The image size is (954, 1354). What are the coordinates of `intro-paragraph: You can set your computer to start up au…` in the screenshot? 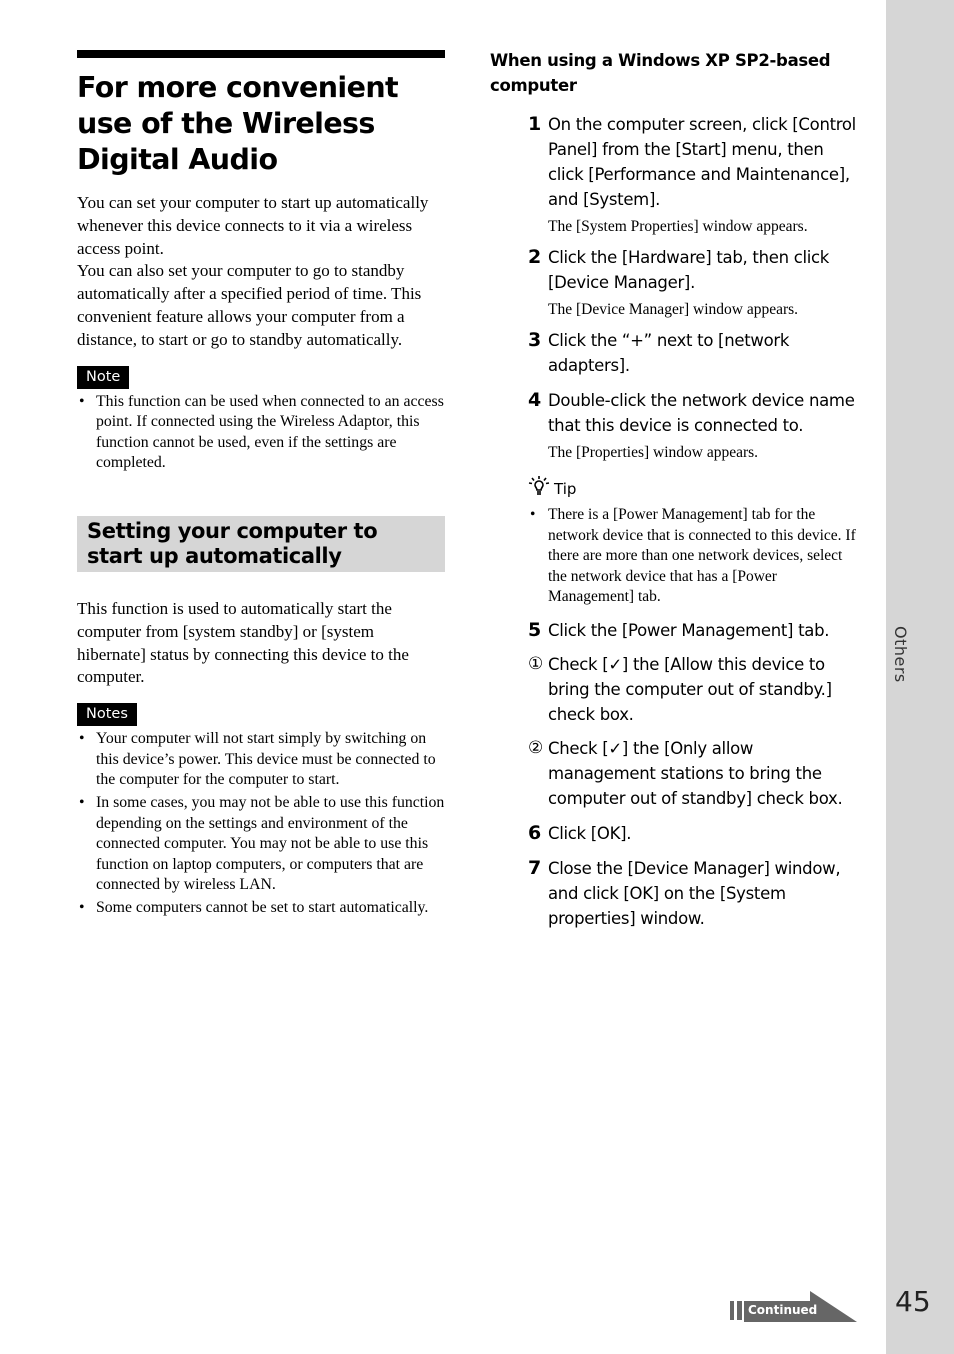 It's located at (261, 272).